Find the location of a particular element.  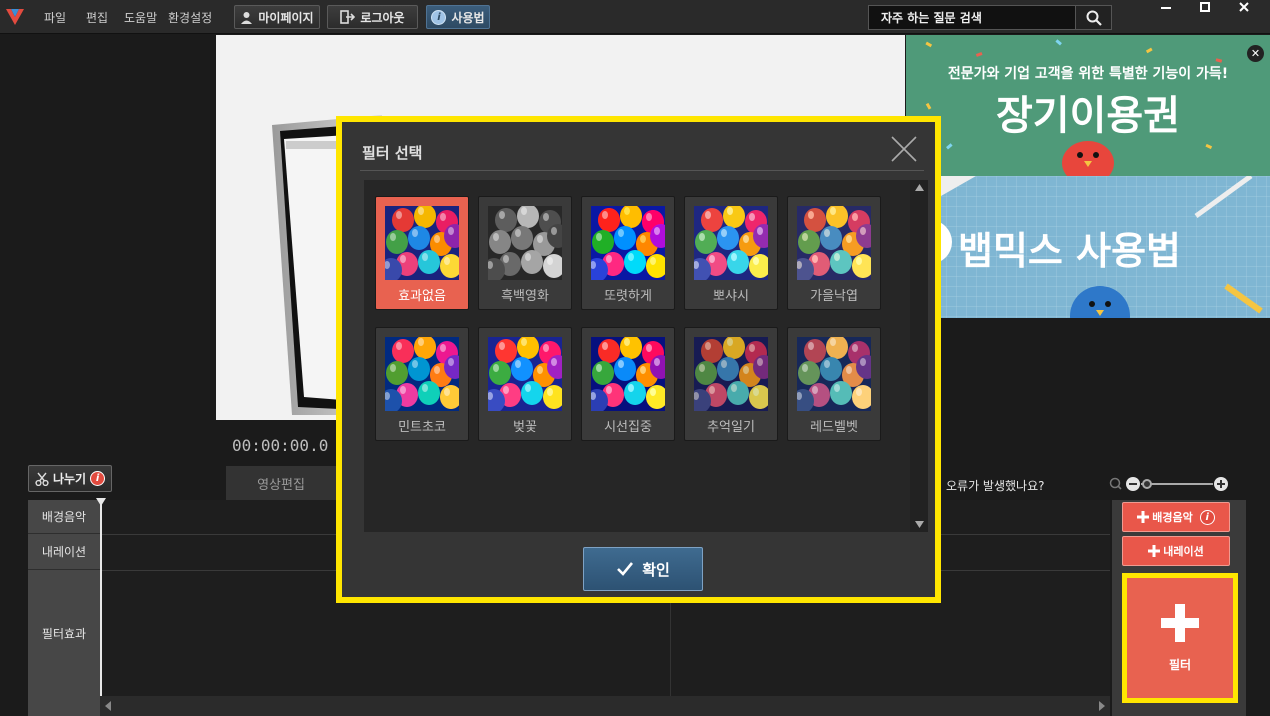

add-filter-button: 필터 is located at coordinates (1180, 638).